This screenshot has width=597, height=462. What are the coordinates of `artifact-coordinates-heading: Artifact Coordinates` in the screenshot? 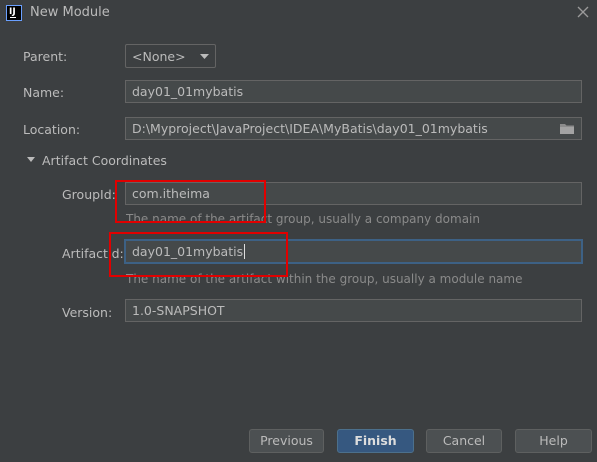 It's located at (104, 160).